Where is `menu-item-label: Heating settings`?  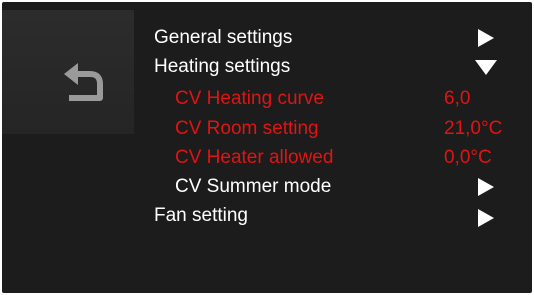 menu-item-label: Heating settings is located at coordinates (222, 66).